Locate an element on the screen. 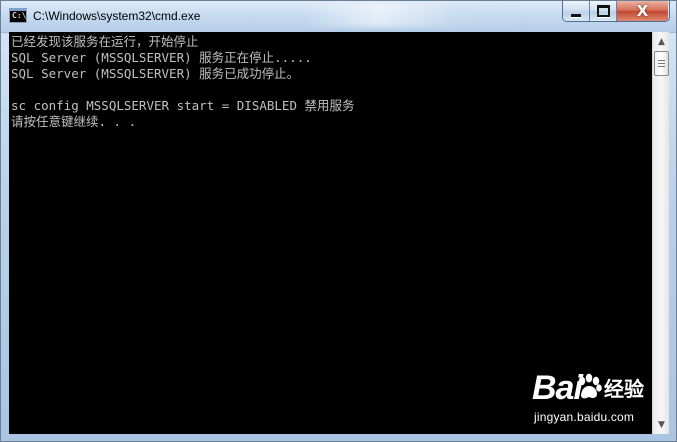  cmd-icon: C:\ is located at coordinates (18, 15).